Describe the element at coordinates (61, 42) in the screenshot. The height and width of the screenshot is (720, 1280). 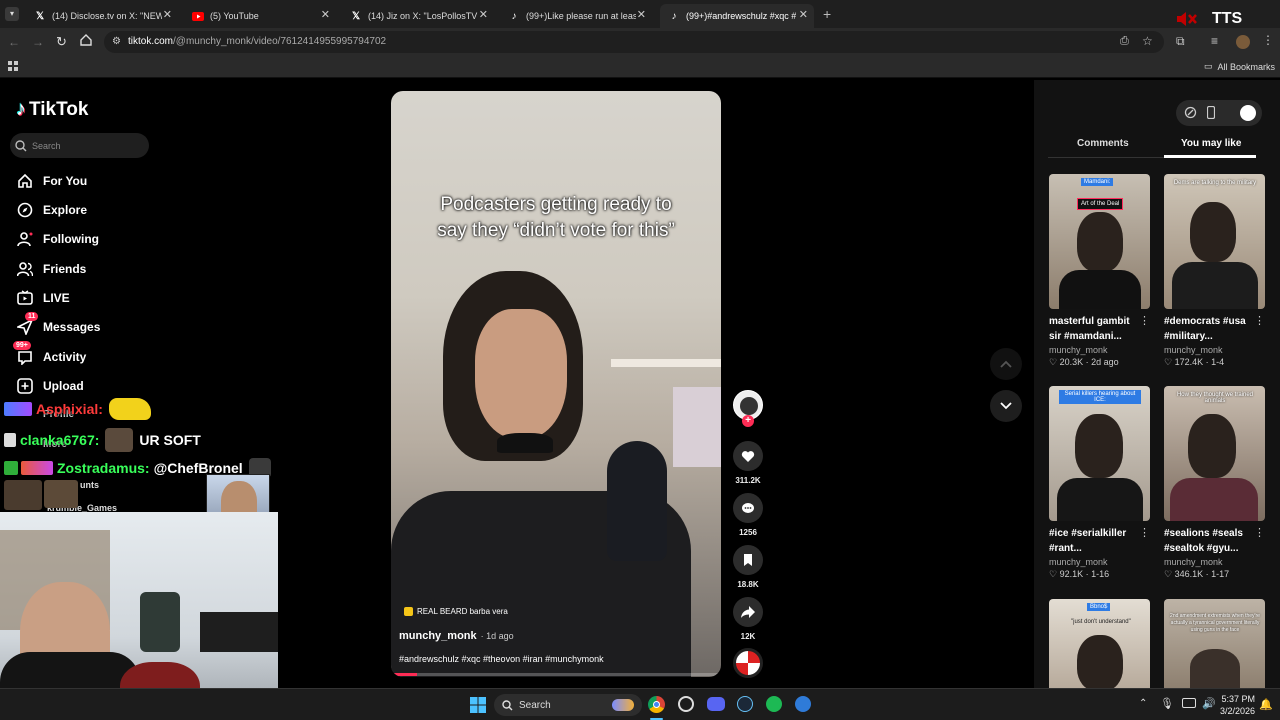
I see `reload-icon: ↻` at that location.